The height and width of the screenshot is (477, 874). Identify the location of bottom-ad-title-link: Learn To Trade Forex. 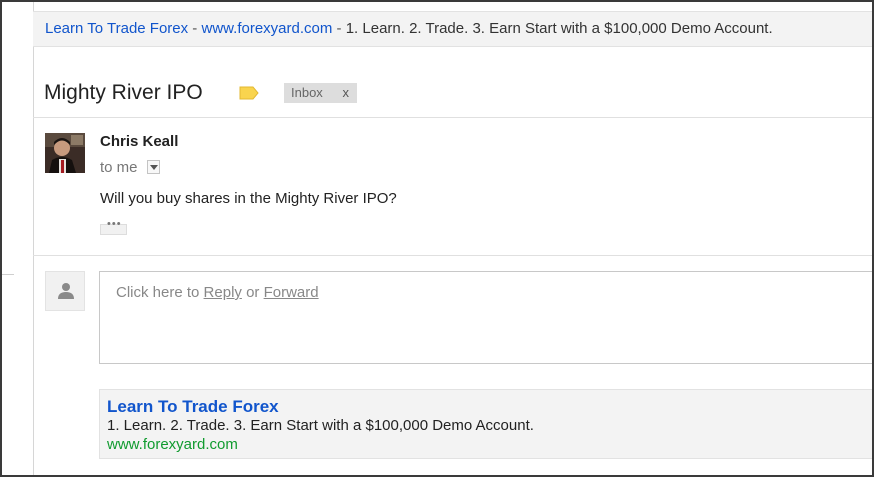
(193, 407).